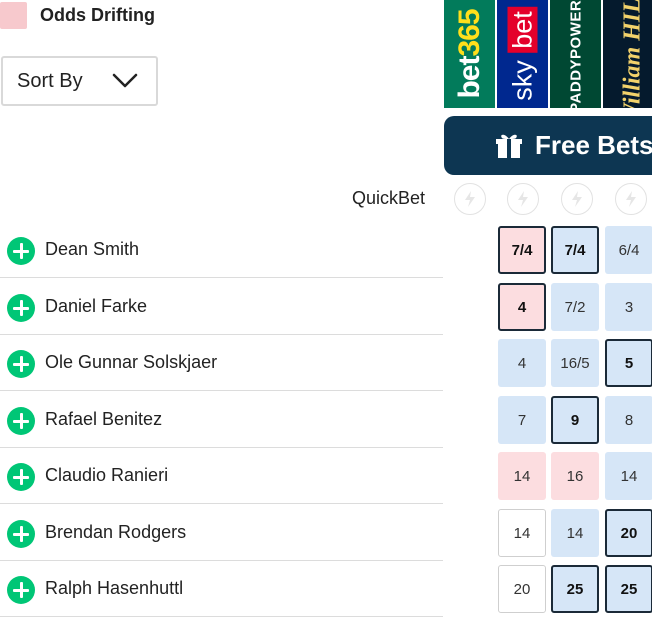 The width and height of the screenshot is (652, 621). Describe the element at coordinates (575, 476) in the screenshot. I see `odds-cell: 16` at that location.